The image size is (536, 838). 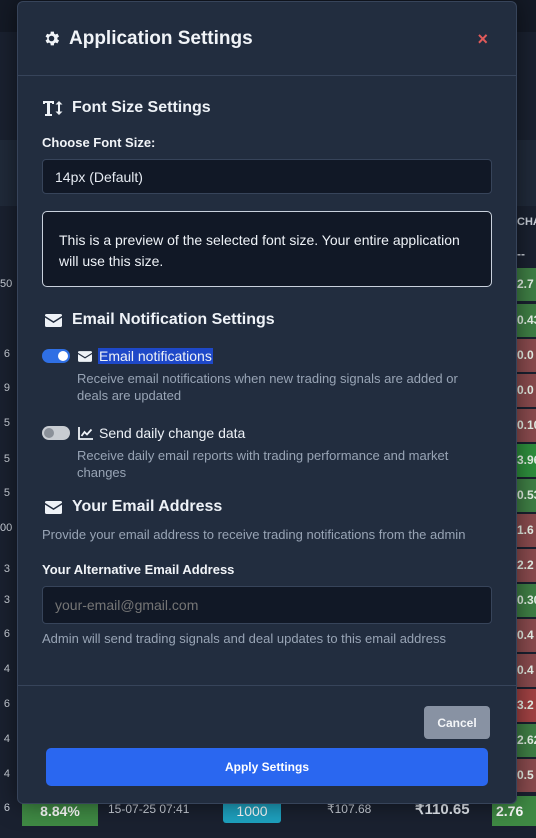 I want to click on bg-left-cell: 9, so click(x=6, y=388).